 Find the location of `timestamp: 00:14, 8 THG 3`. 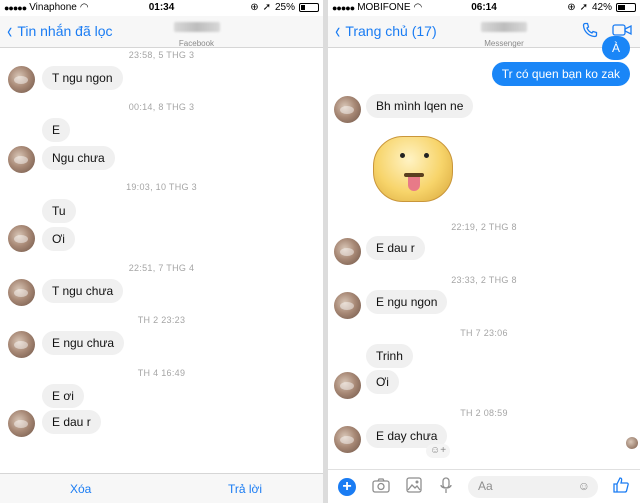

timestamp: 00:14, 8 THG 3 is located at coordinates (161, 107).